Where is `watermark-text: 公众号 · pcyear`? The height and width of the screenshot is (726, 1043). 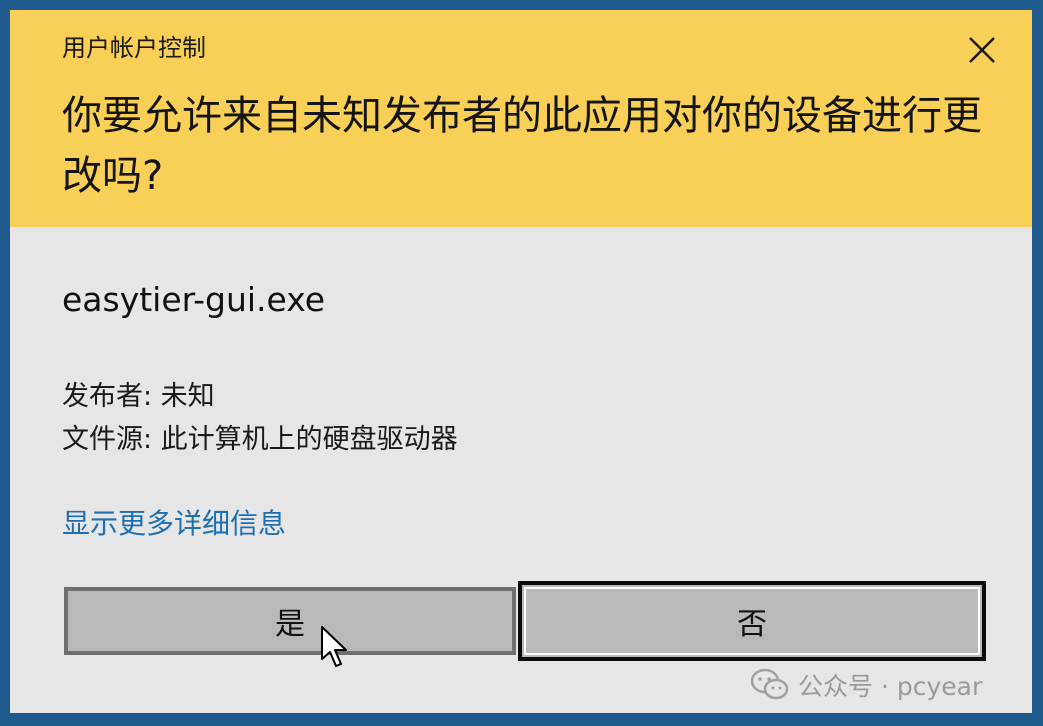 watermark-text: 公众号 · pcyear is located at coordinates (890, 686).